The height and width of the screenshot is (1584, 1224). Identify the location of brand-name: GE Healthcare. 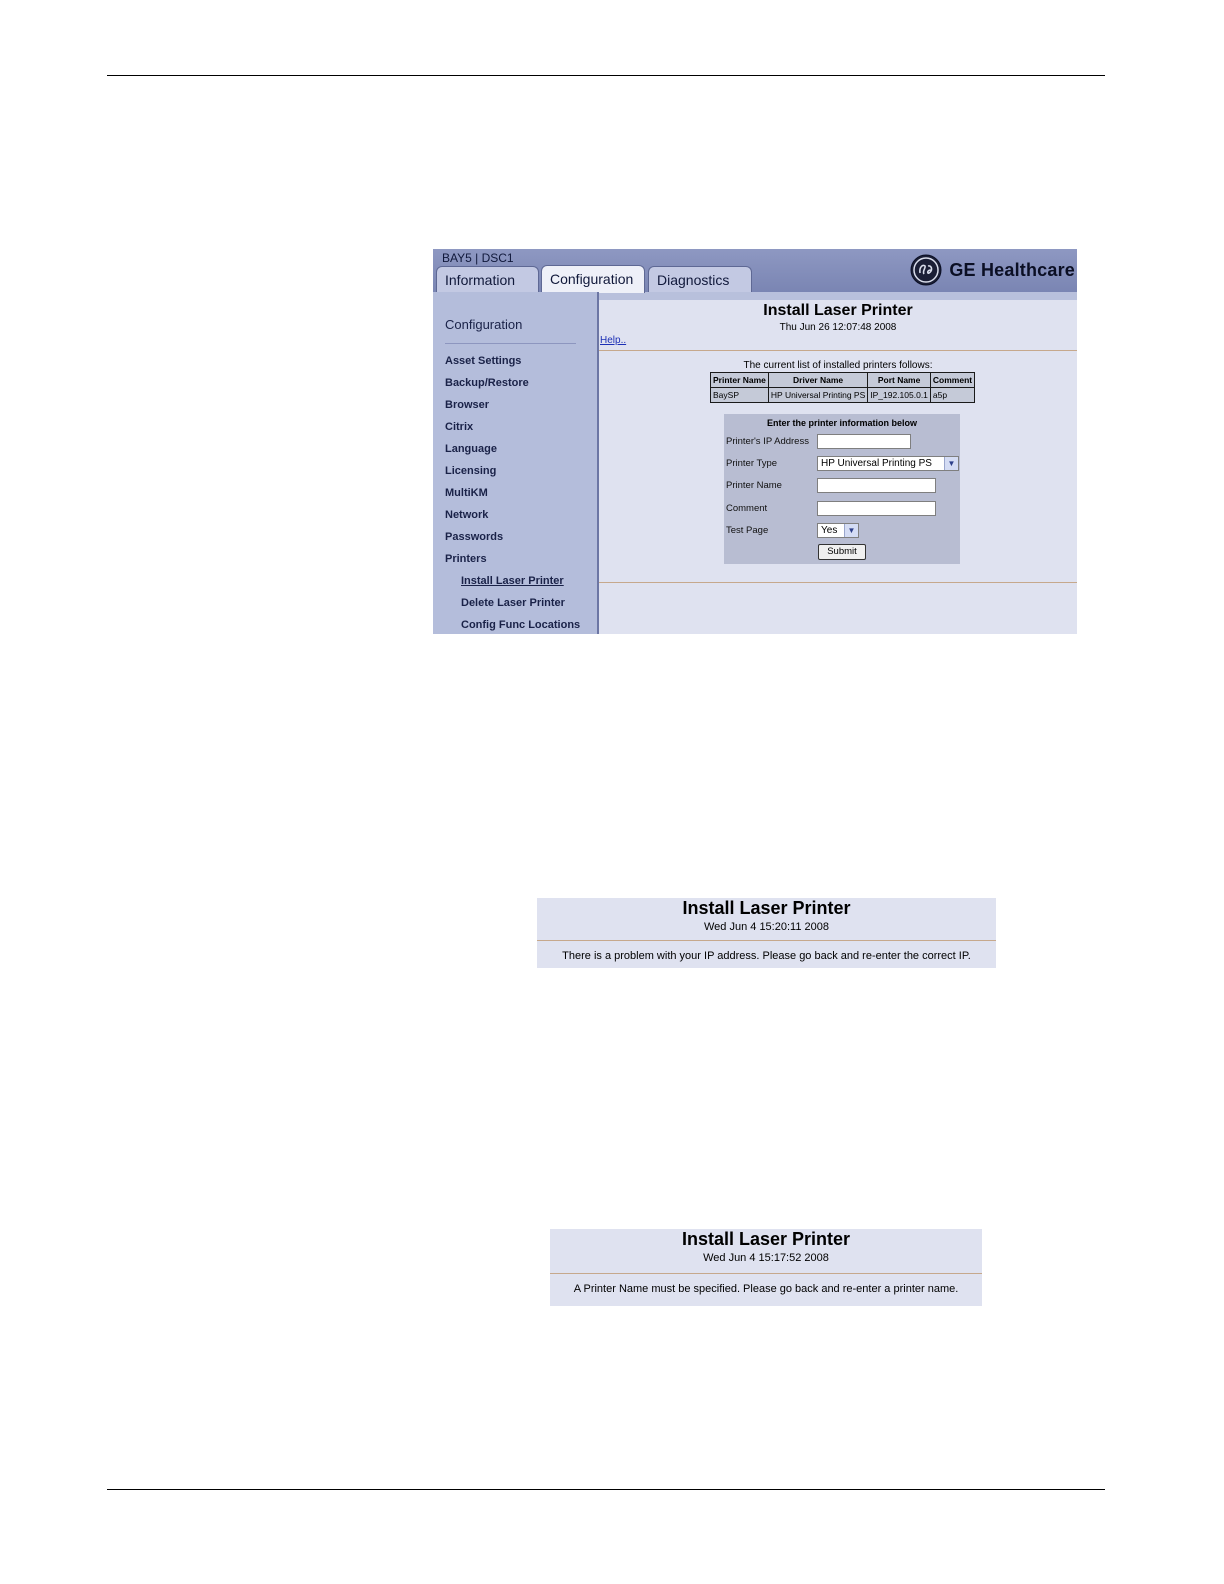
(1012, 269).